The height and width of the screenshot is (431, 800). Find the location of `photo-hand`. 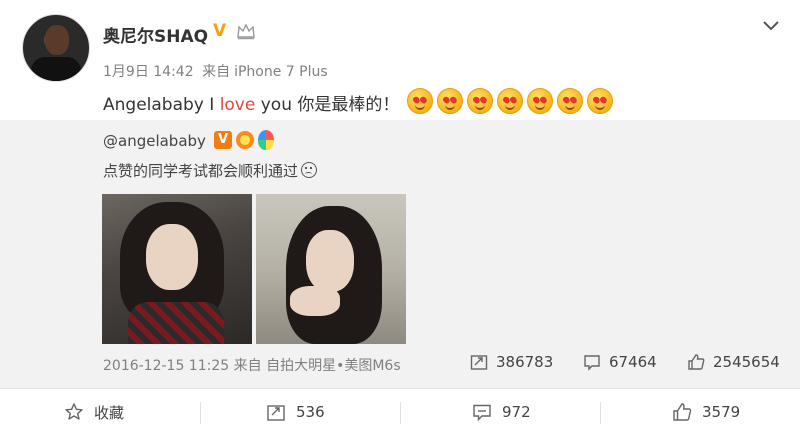

photo-hand is located at coordinates (315, 301).